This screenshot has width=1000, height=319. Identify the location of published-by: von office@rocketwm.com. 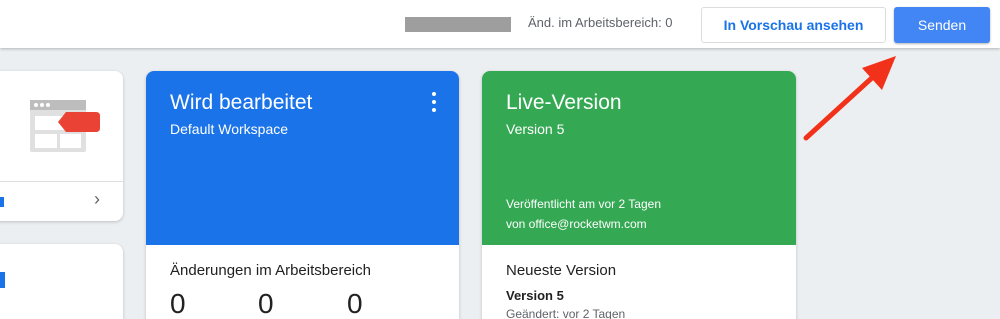
(576, 224).